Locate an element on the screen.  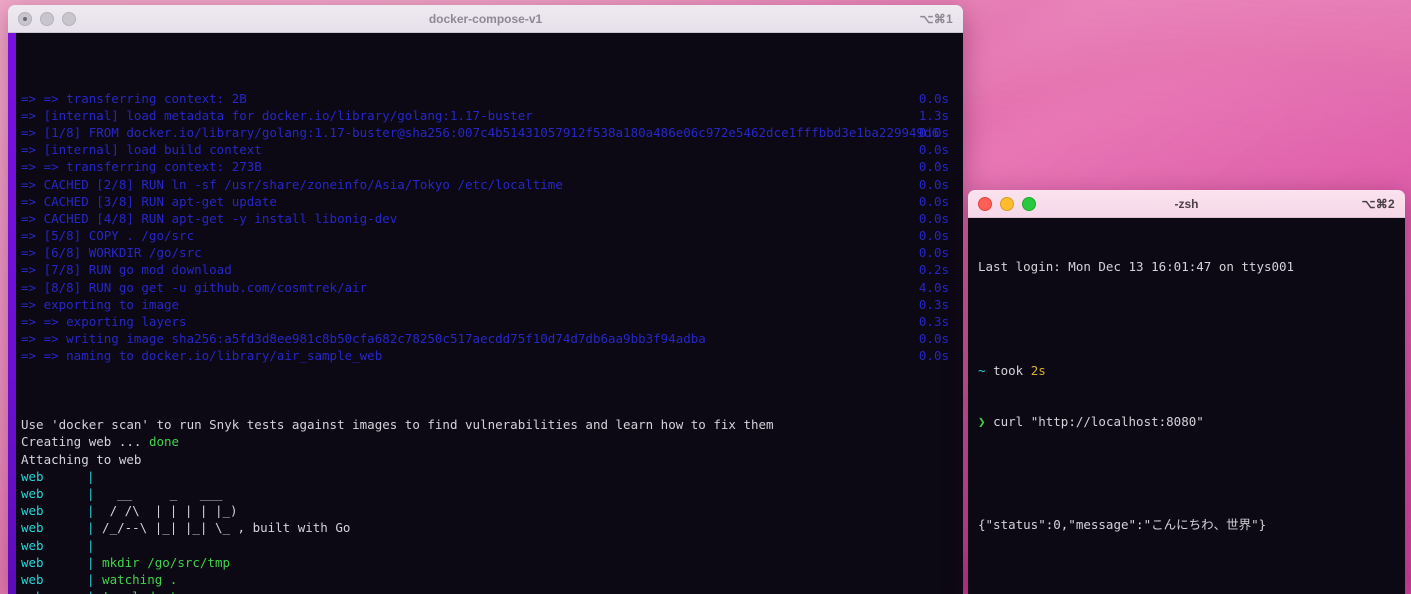
service-log-row: web| !exclude tmp is located at coordinates (492, 591).